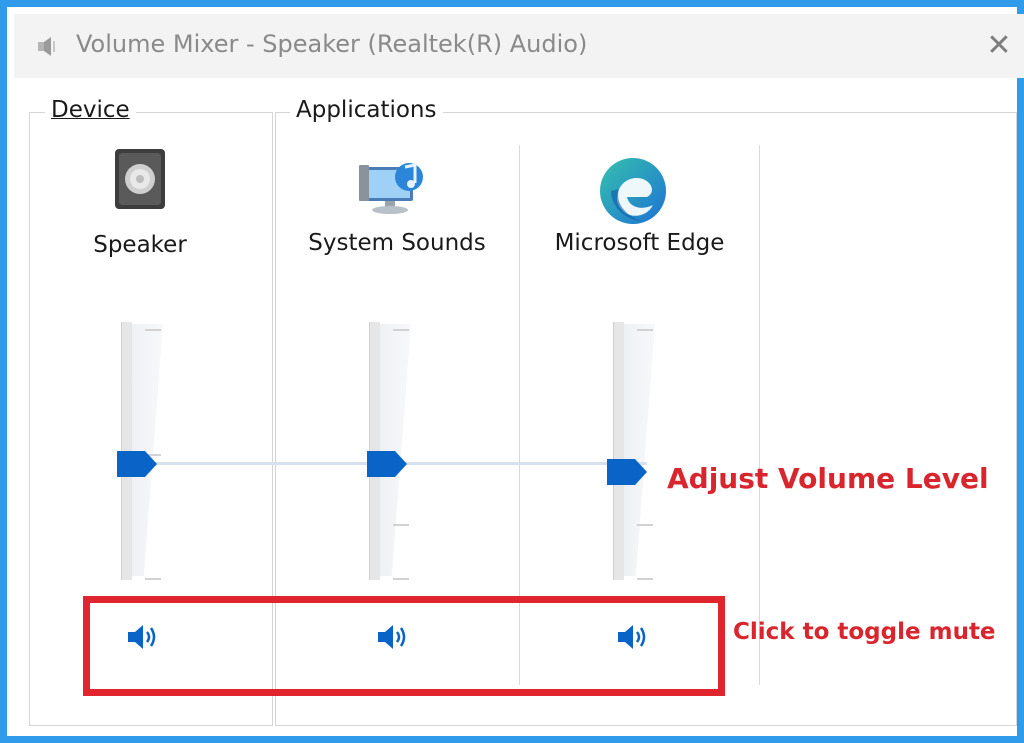  What do you see at coordinates (627, 472) in the screenshot?
I see `edge-volume-thumb` at bounding box center [627, 472].